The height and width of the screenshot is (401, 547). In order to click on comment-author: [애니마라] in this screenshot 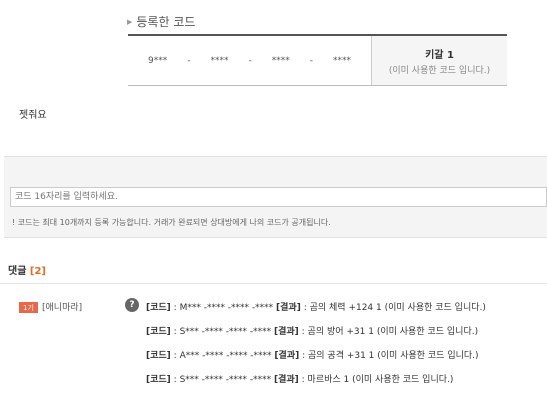, I will do `click(62, 306)`.